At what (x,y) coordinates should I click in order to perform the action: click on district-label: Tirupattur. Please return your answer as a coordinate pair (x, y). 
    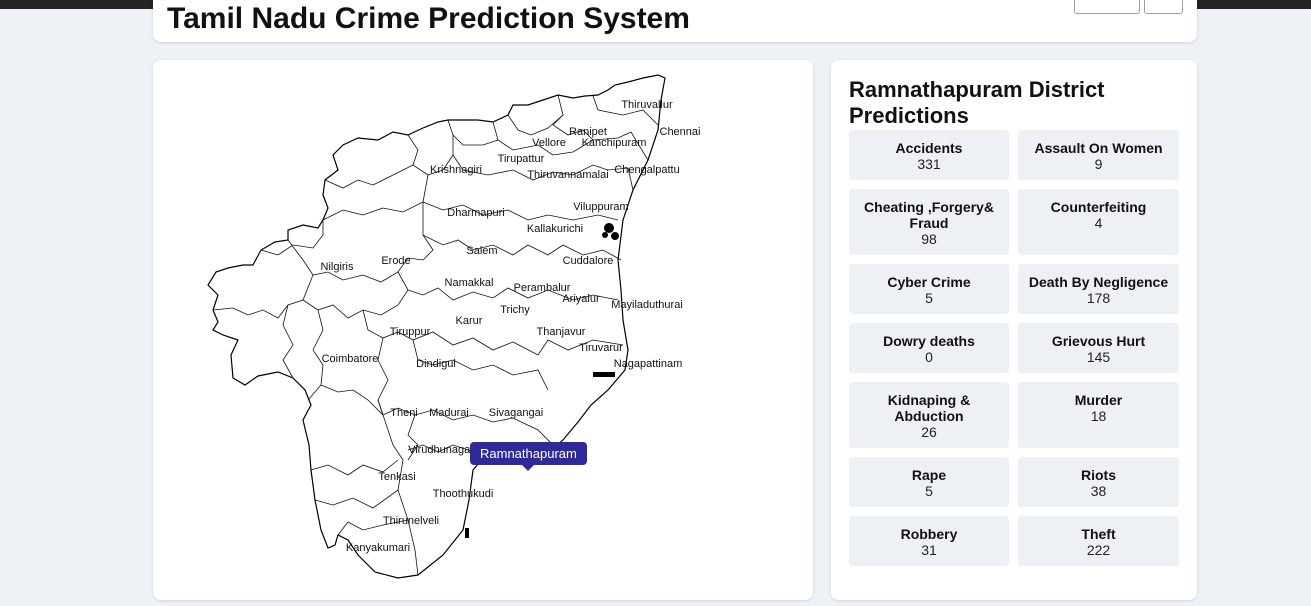
    Looking at the image, I should click on (521, 159).